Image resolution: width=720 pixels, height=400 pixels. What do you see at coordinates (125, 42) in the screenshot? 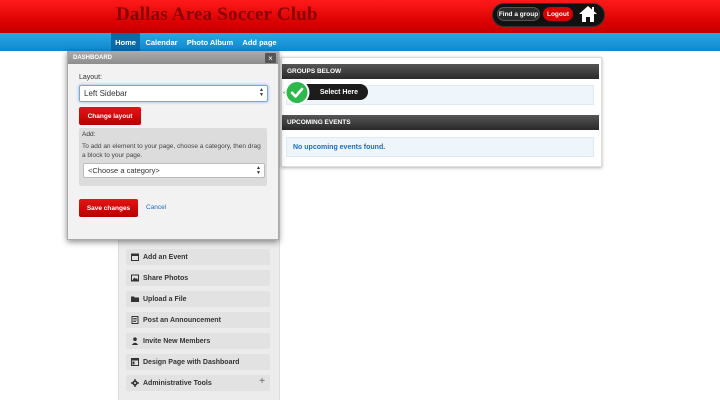
I see `nav-home: Home` at bounding box center [125, 42].